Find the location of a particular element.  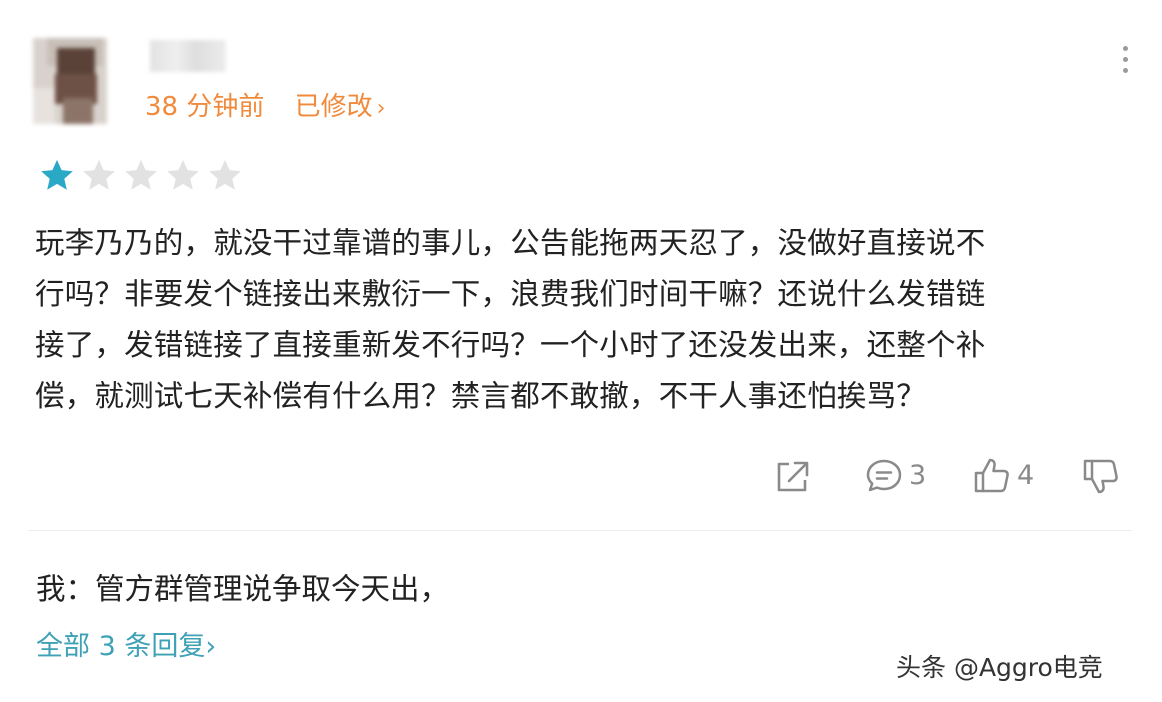

comment-line: 行吗？非要发个链接出来敷衍一下，浪费我们时间干嘛？还说什么发错链 is located at coordinates (510, 294).